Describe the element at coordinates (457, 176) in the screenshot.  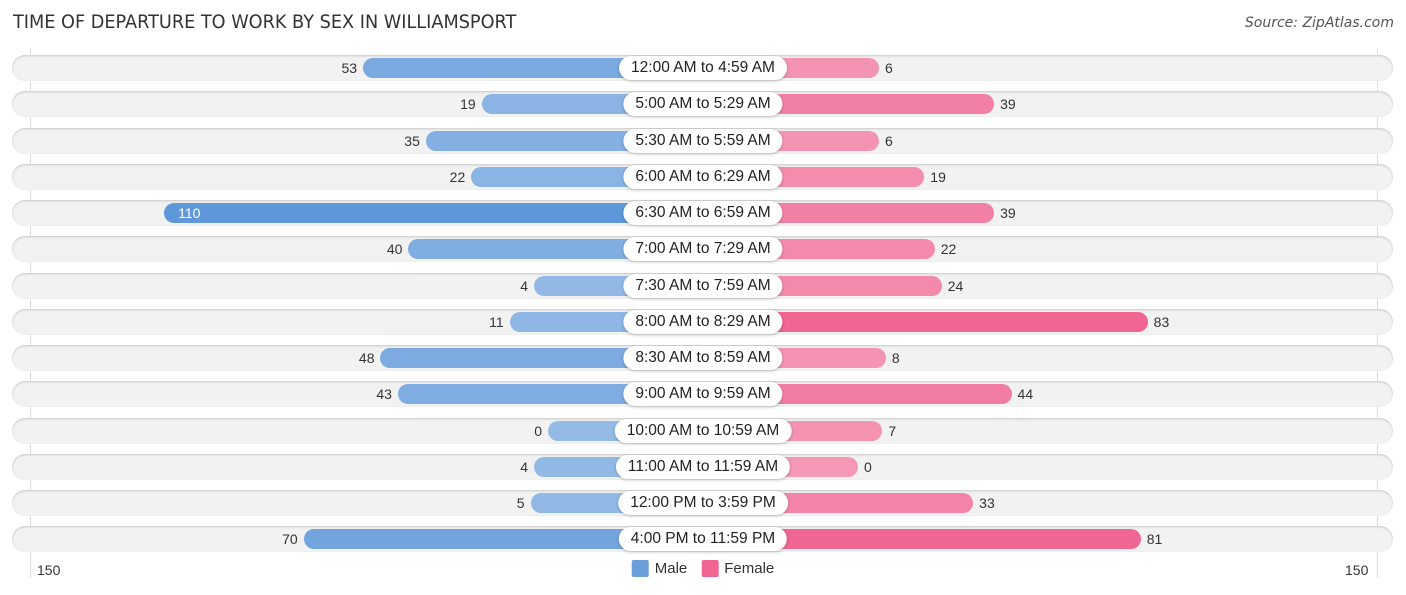
I see `value-label-male: 22` at that location.